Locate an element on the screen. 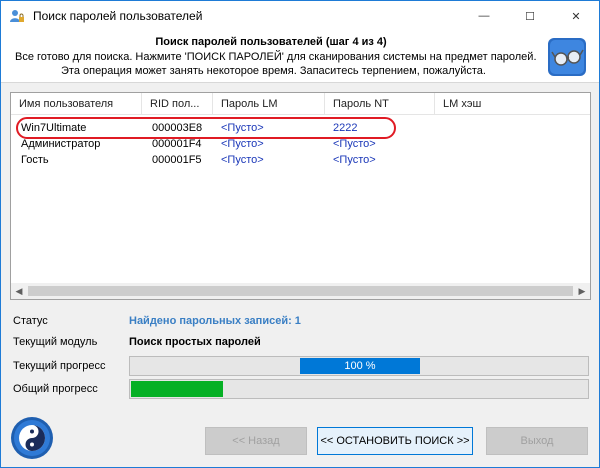 The height and width of the screenshot is (468, 600). horizontal-scrollbar: ◀ ▶ is located at coordinates (300, 291).